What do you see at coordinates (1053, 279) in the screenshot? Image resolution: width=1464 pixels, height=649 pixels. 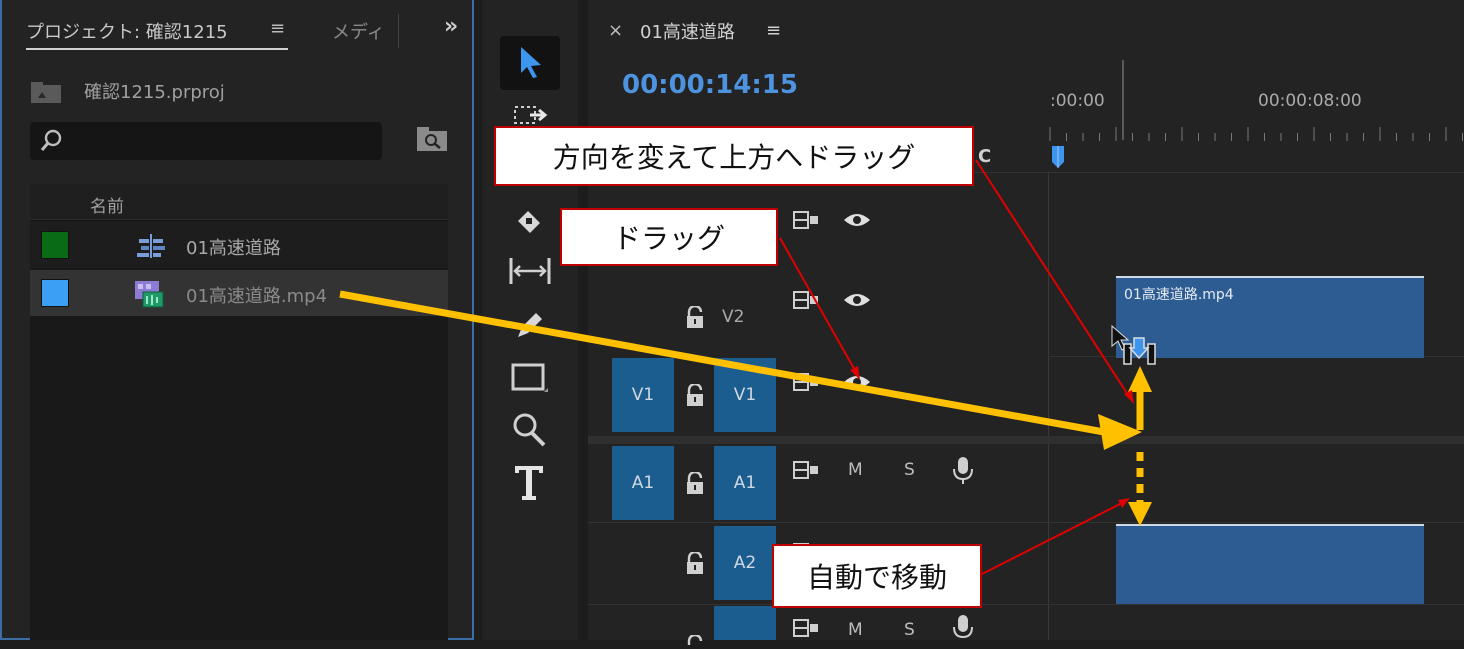 I see `callout-leader-rotate` at bounding box center [1053, 279].